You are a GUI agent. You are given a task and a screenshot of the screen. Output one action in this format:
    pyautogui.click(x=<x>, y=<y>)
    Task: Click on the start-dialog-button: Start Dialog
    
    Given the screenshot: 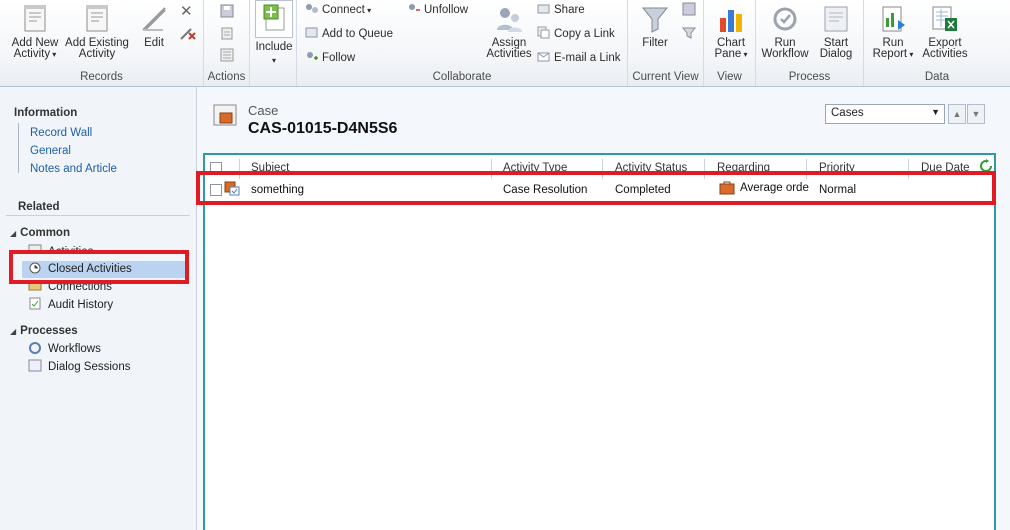 What is the action you would take?
    pyautogui.click(x=836, y=32)
    